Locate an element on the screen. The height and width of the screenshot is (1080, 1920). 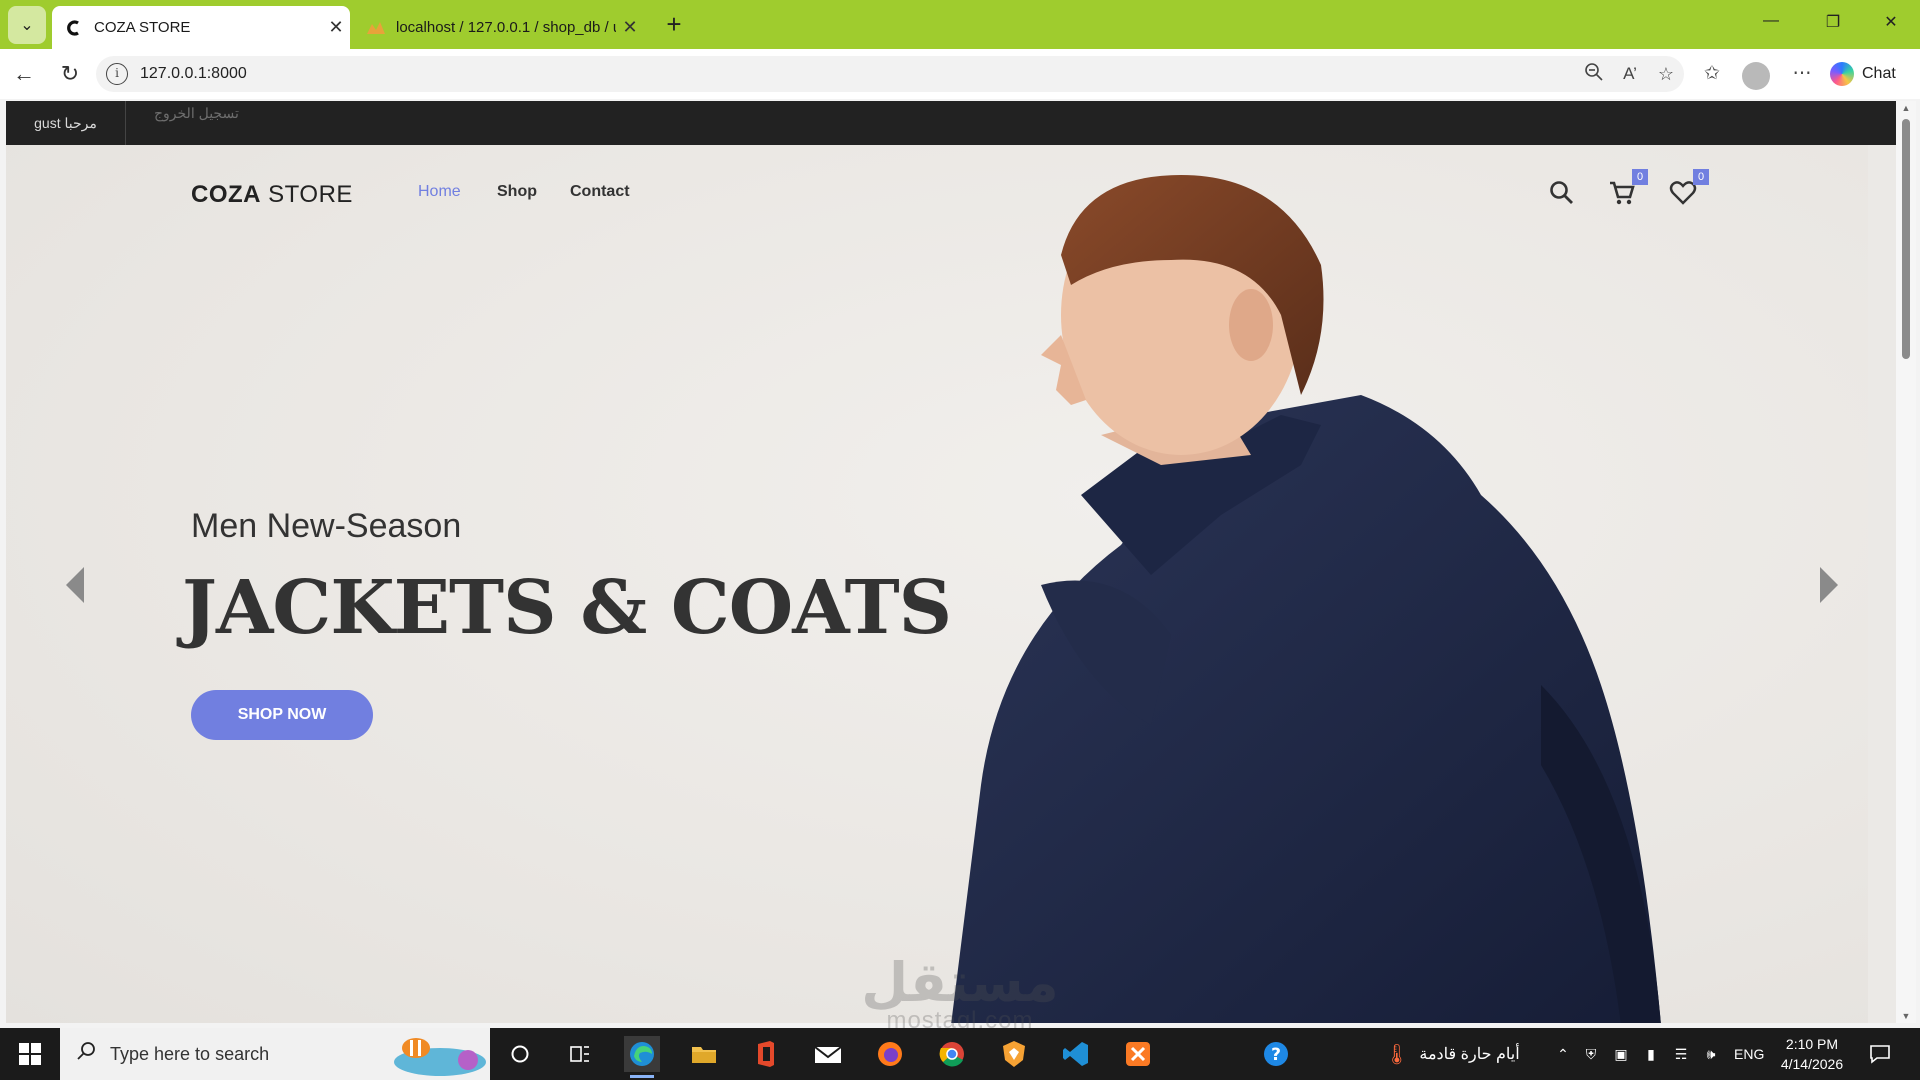
active-indicator is located at coordinates (642, 1076).